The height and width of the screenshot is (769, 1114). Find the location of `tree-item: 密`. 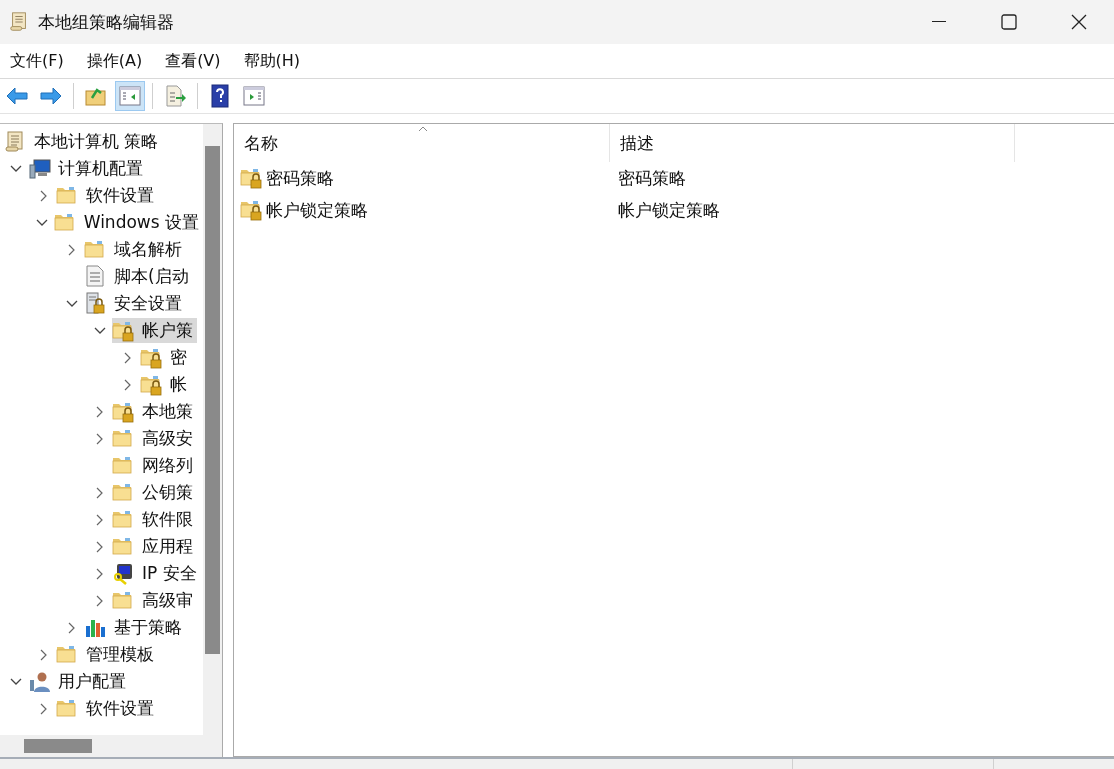

tree-item: 密 is located at coordinates (178, 357).